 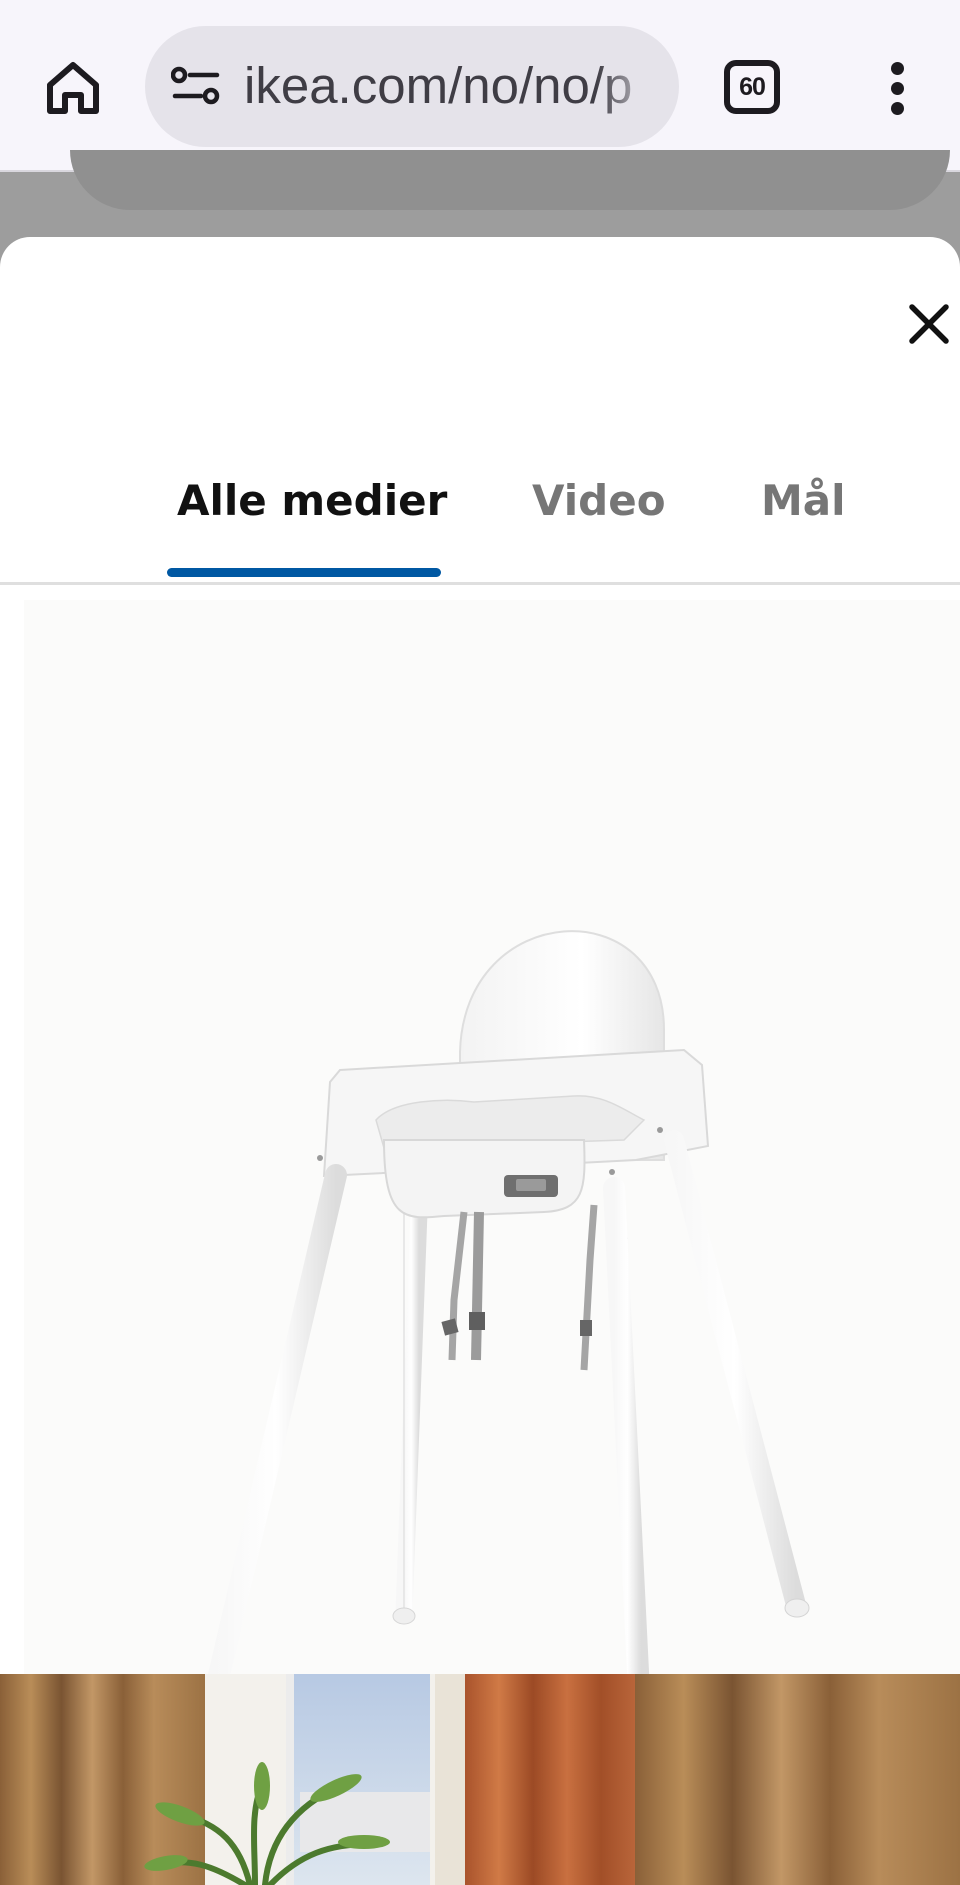 I want to click on site-settings-icon, so click(x=196, y=86).